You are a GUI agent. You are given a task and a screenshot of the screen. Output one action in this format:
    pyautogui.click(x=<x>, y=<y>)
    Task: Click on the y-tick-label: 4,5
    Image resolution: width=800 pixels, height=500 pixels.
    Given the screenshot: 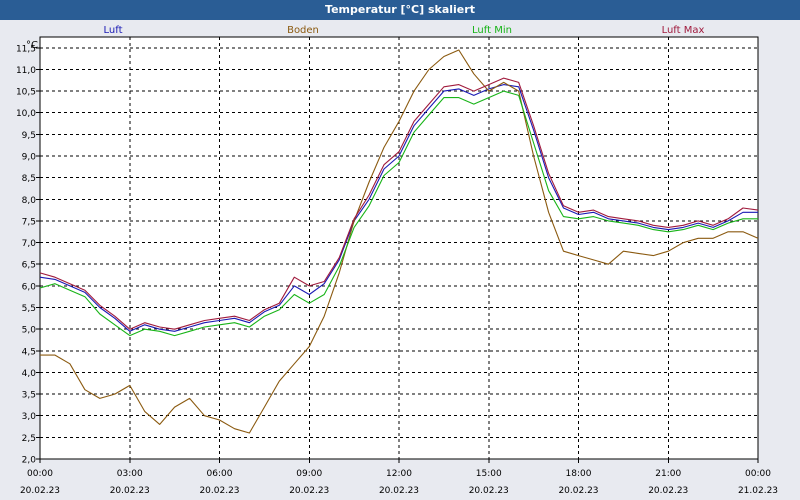 What is the action you would take?
    pyautogui.click(x=29, y=352)
    